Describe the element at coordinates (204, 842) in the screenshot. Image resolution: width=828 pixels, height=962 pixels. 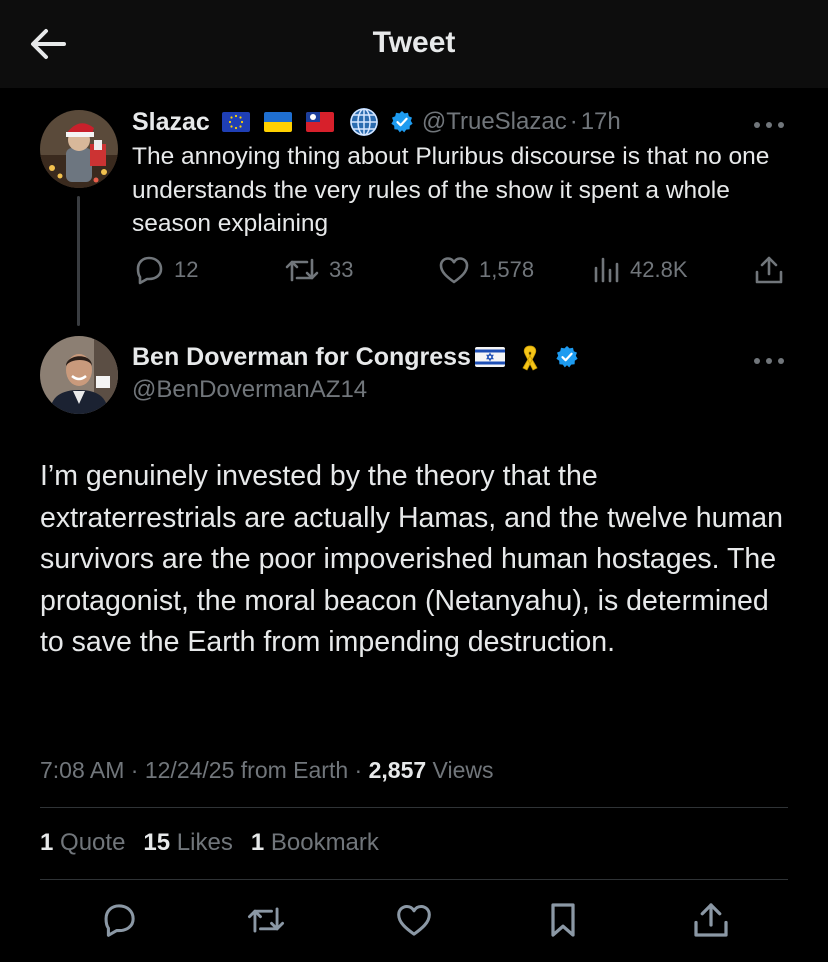
I see `likes-label: Likes` at that location.